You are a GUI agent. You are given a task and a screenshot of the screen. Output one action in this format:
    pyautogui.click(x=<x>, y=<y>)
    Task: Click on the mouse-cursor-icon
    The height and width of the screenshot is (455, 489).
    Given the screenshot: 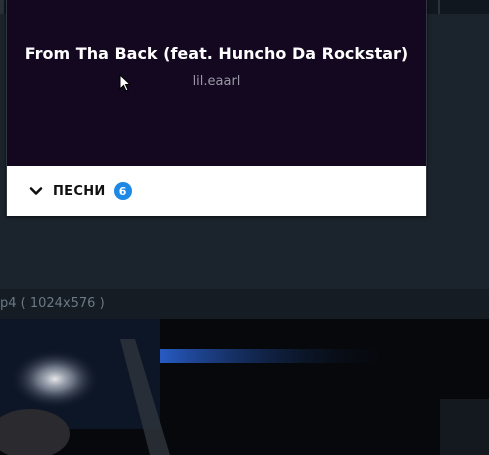 What is the action you would take?
    pyautogui.click(x=125, y=83)
    